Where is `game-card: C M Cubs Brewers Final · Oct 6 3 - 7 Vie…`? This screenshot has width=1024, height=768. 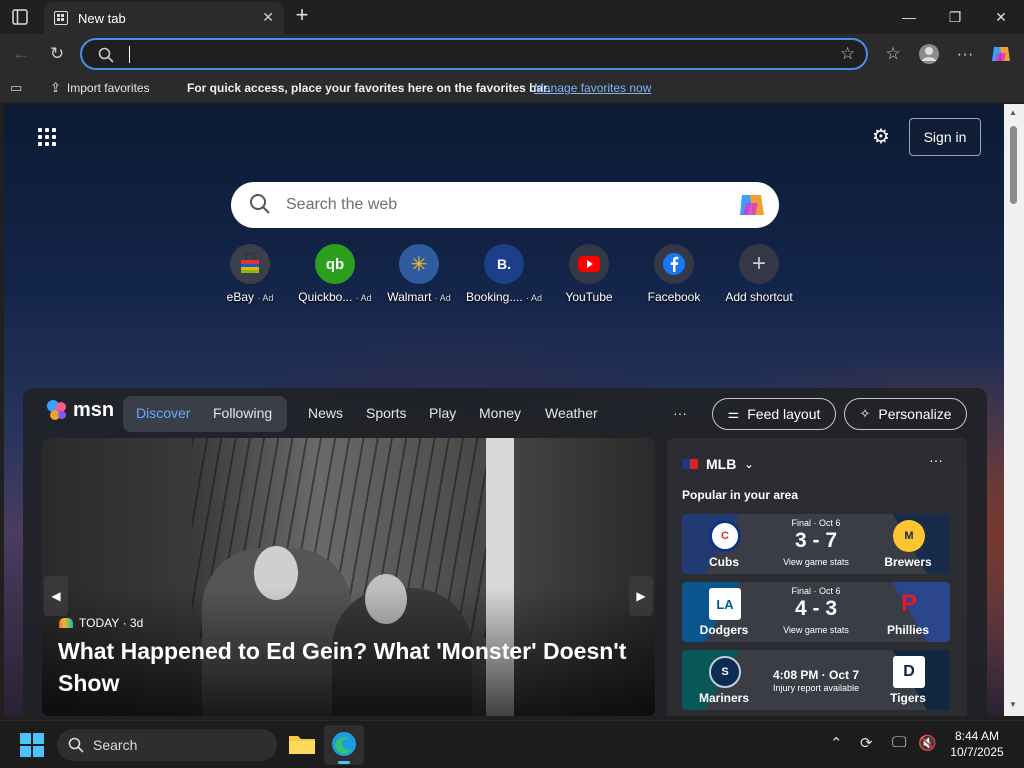
game-card: C M Cubs Brewers Final · Oct 6 3 - 7 Vie… is located at coordinates (816, 544).